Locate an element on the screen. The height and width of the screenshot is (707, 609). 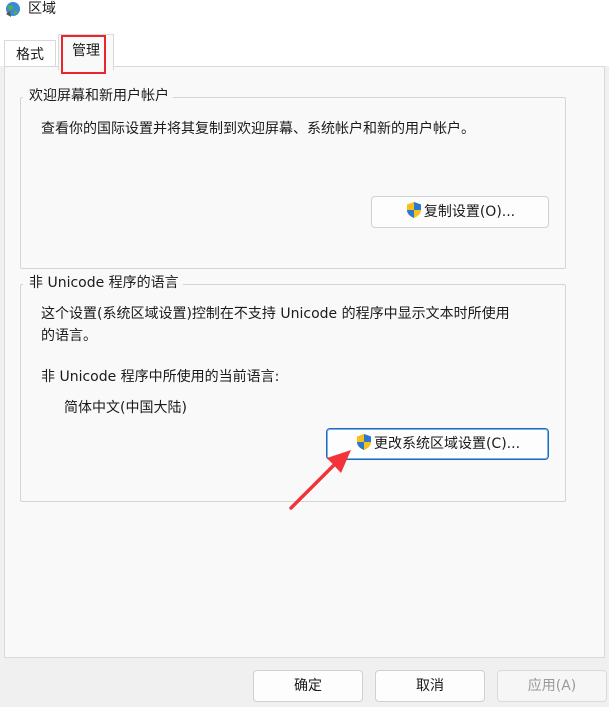
cancel-button: 取消 is located at coordinates (430, 686).